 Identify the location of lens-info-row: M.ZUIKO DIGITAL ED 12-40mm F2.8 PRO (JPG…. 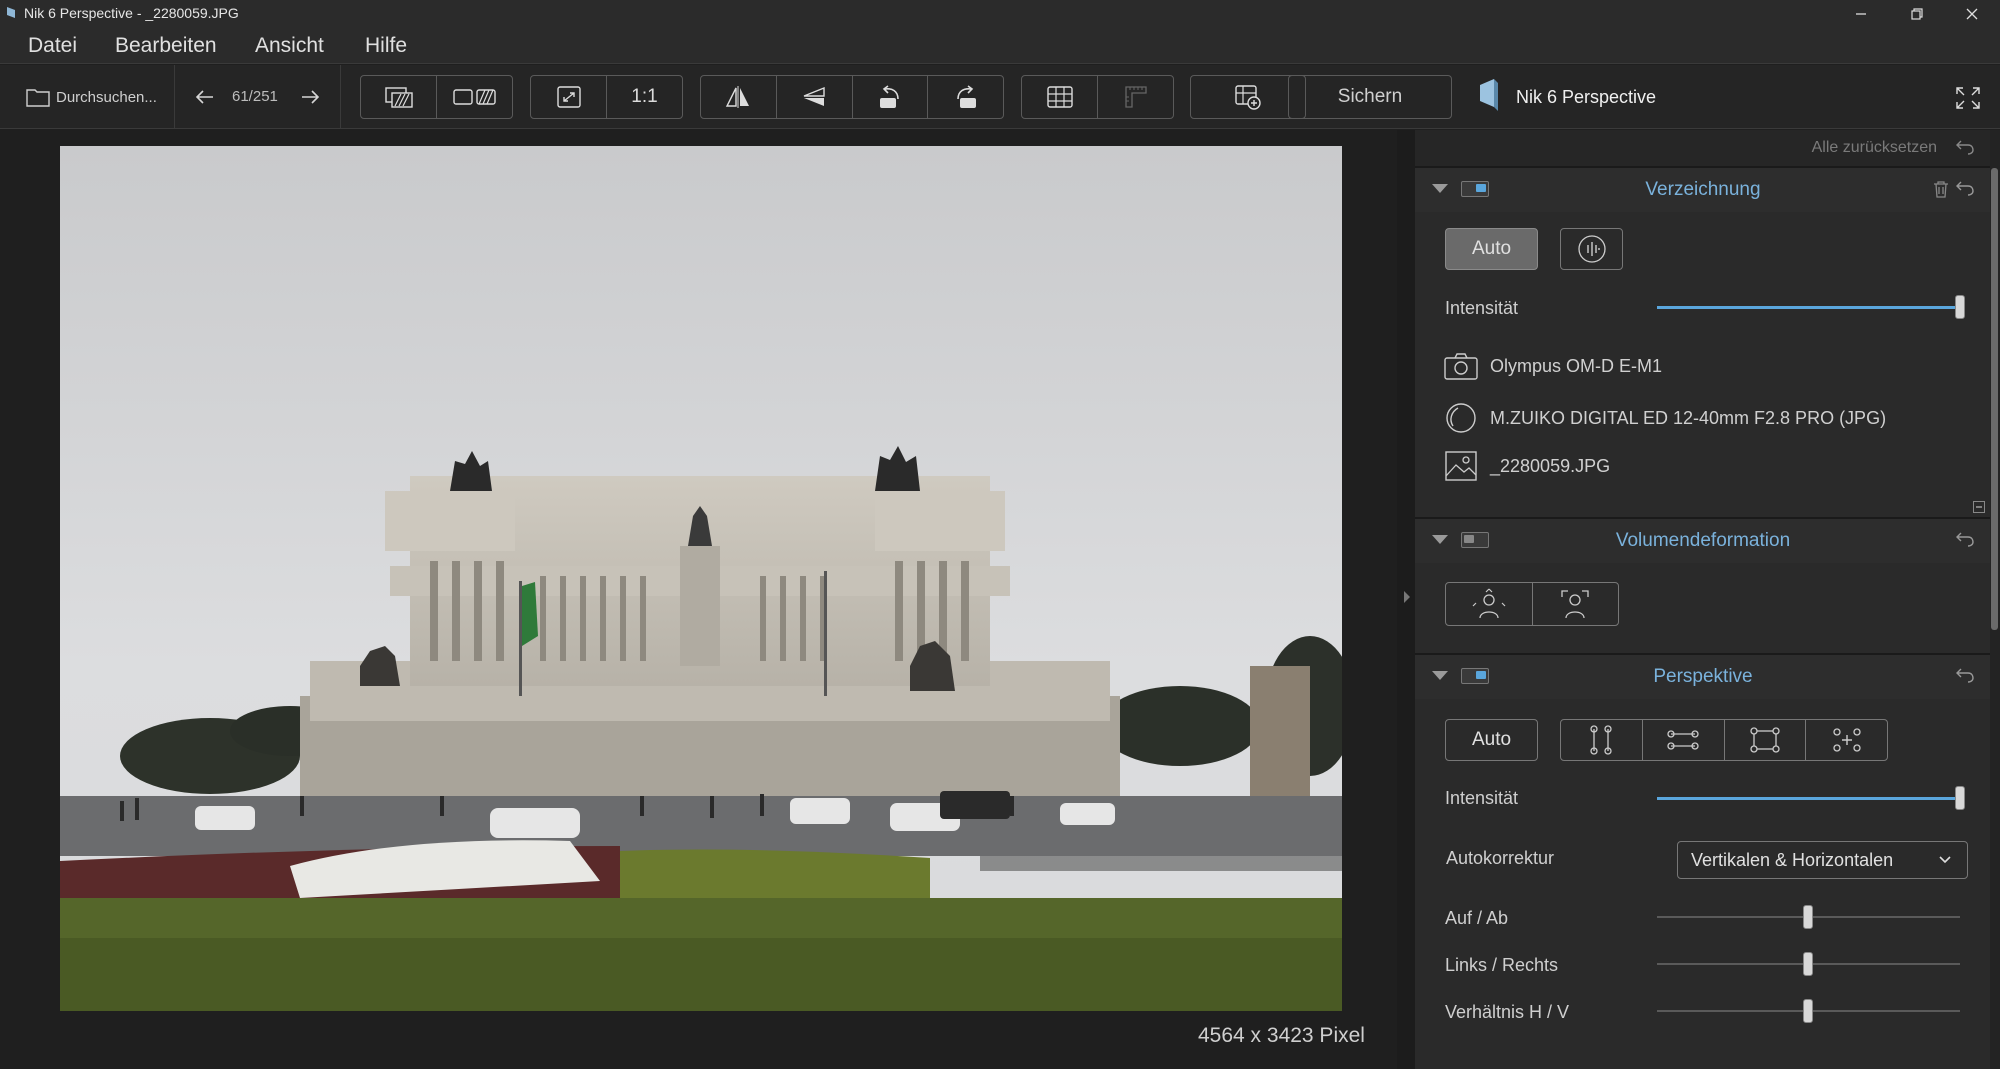
(1665, 418).